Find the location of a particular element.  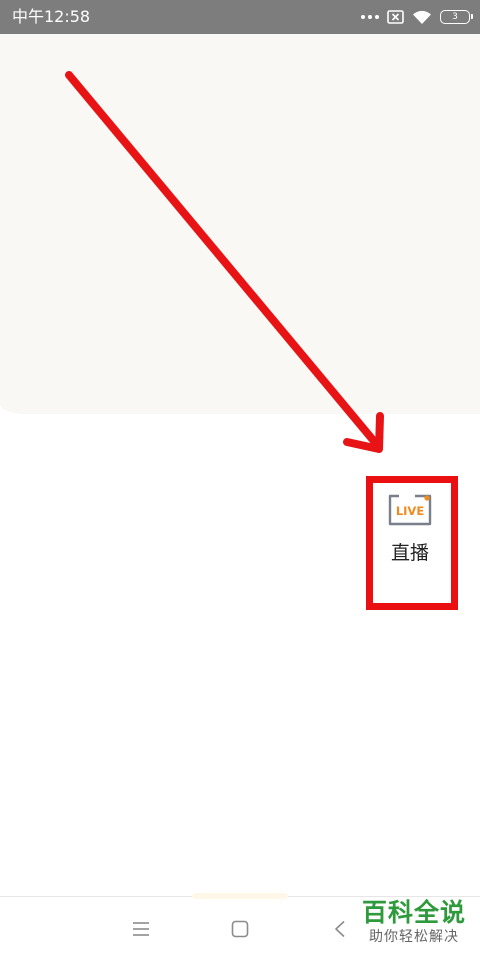

menu-button is located at coordinates (141, 929).